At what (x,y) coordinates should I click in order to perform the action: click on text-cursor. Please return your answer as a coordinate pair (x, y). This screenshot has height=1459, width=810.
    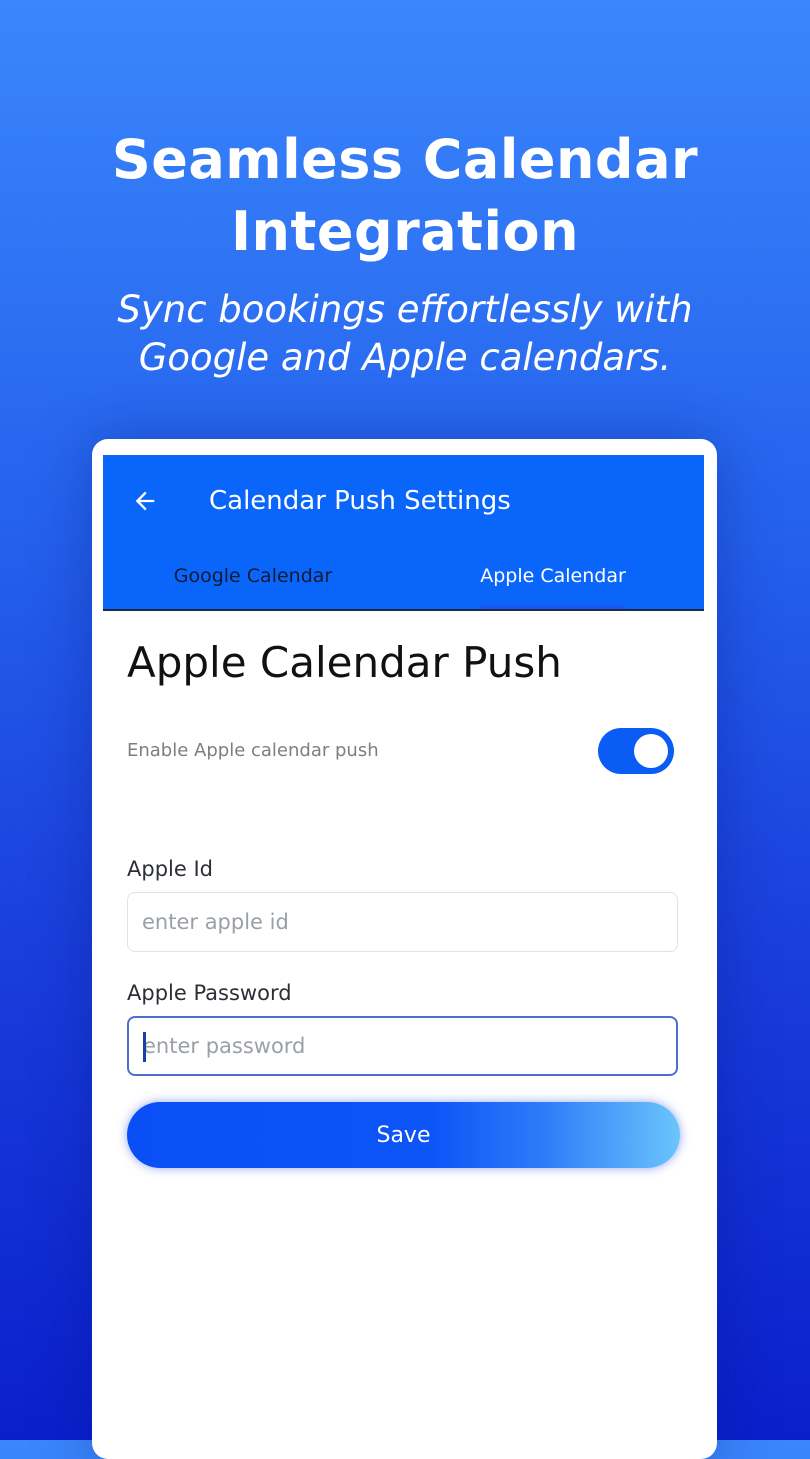
    Looking at the image, I should click on (144, 1047).